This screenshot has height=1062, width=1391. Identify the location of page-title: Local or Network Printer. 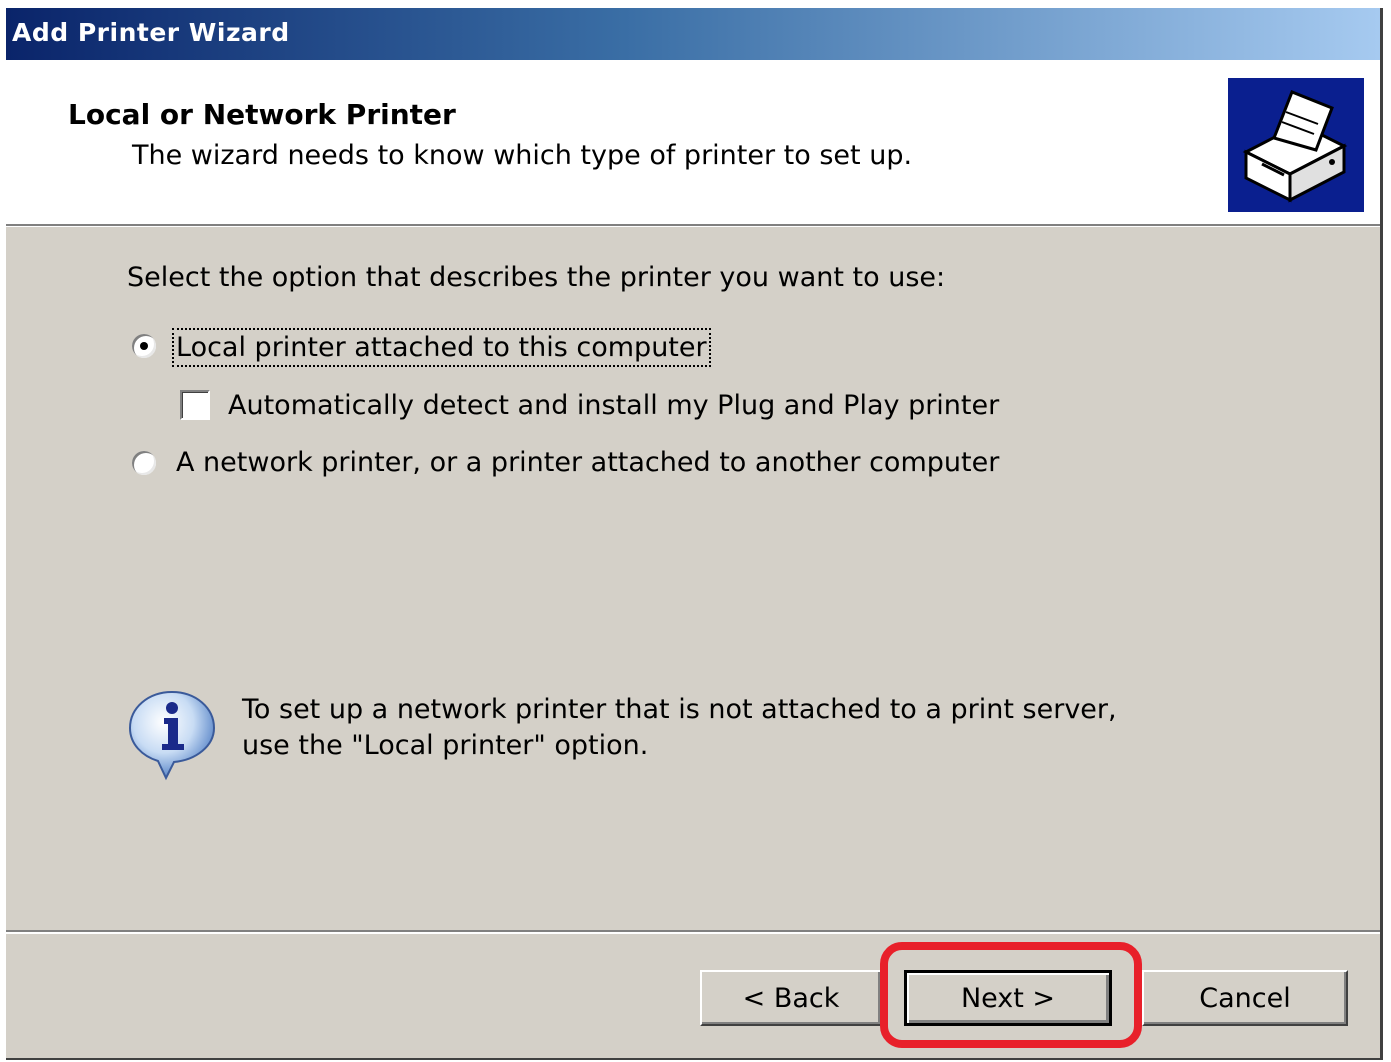
(262, 114).